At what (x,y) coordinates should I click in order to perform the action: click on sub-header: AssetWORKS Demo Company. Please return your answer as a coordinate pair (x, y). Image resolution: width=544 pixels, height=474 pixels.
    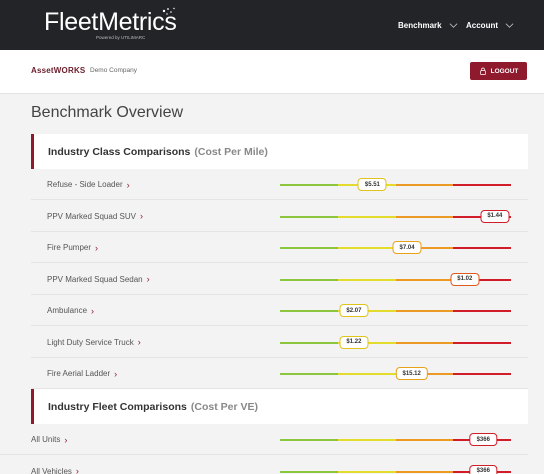
    Looking at the image, I should click on (272, 72).